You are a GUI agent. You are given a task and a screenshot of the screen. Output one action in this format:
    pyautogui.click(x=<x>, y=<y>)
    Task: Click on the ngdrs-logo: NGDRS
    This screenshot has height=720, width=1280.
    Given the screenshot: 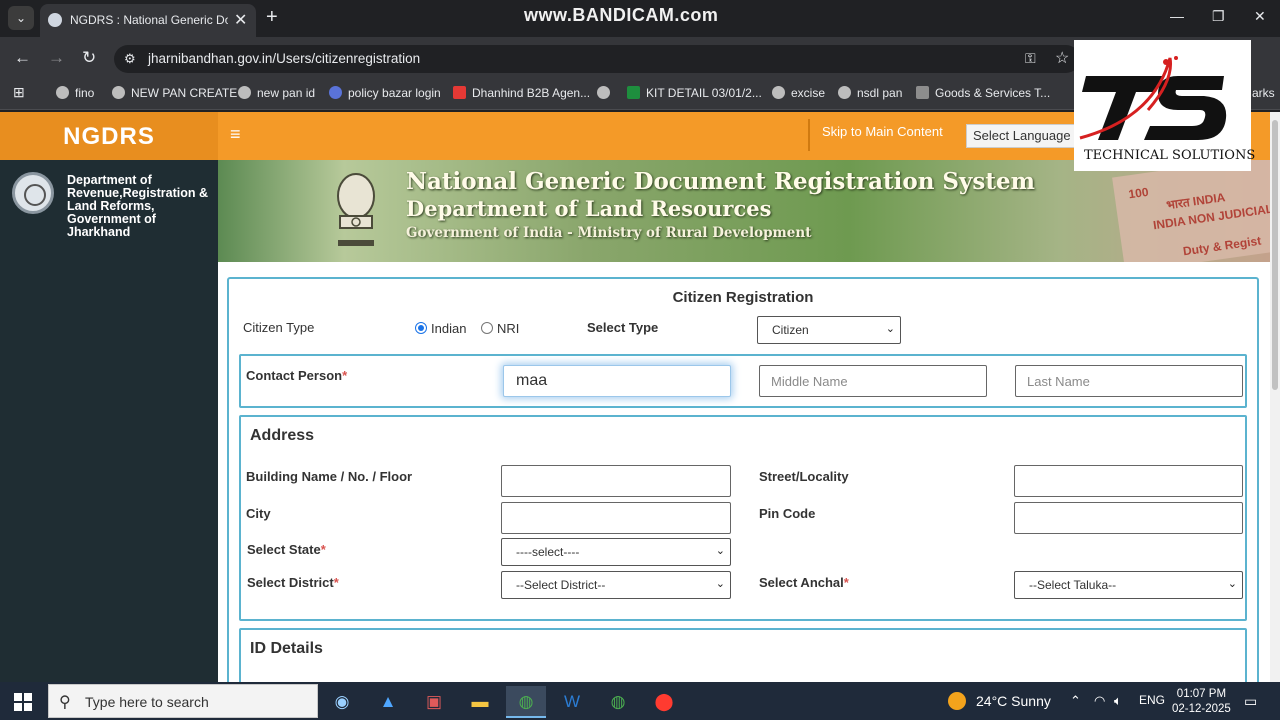 What is the action you would take?
    pyautogui.click(x=109, y=136)
    